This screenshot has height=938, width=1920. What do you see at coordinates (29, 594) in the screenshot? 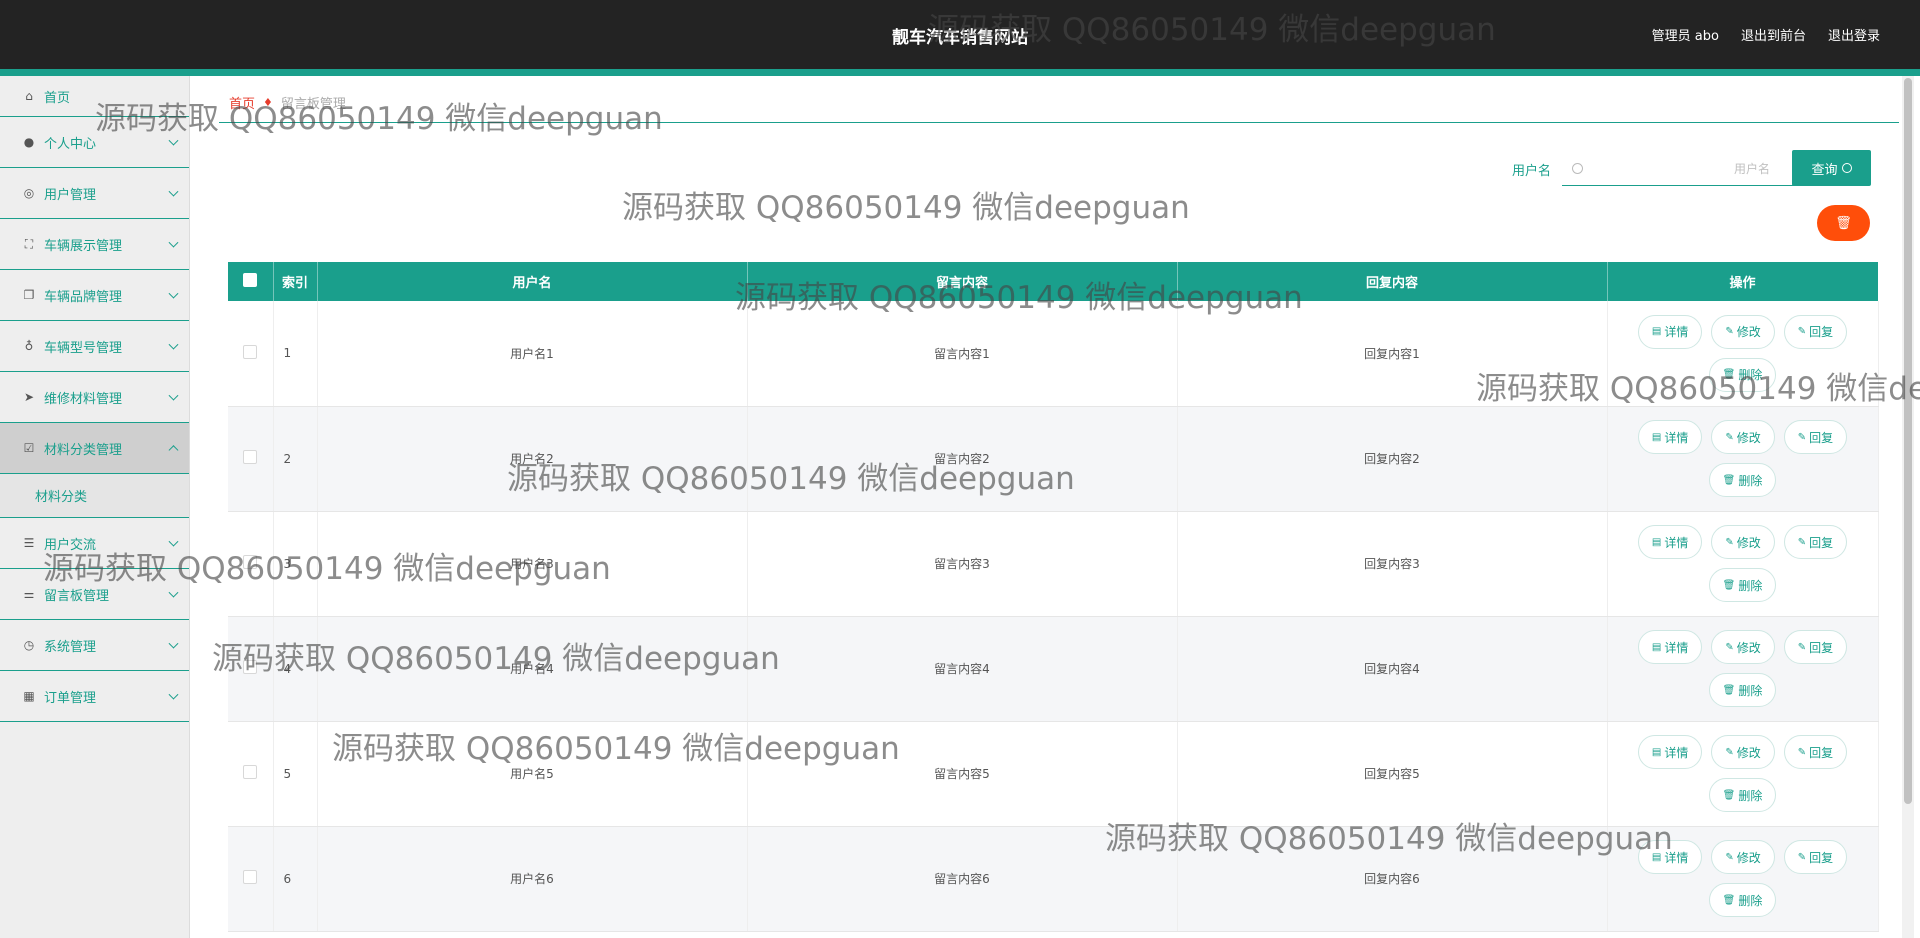
I see `sliders-icon: ⚌` at bounding box center [29, 594].